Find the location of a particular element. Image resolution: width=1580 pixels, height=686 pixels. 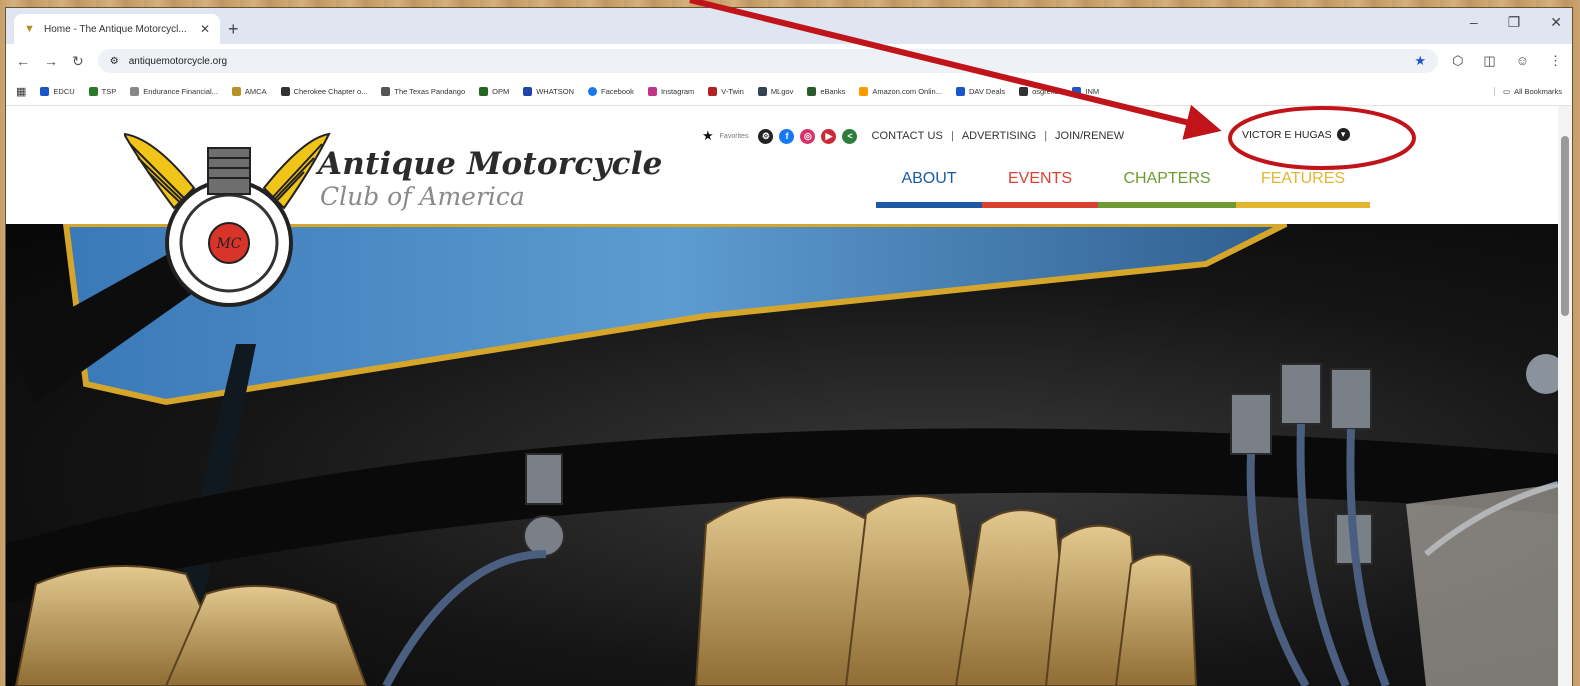

window-controls: – ❐ ✕ is located at coordinates (1516, 22).